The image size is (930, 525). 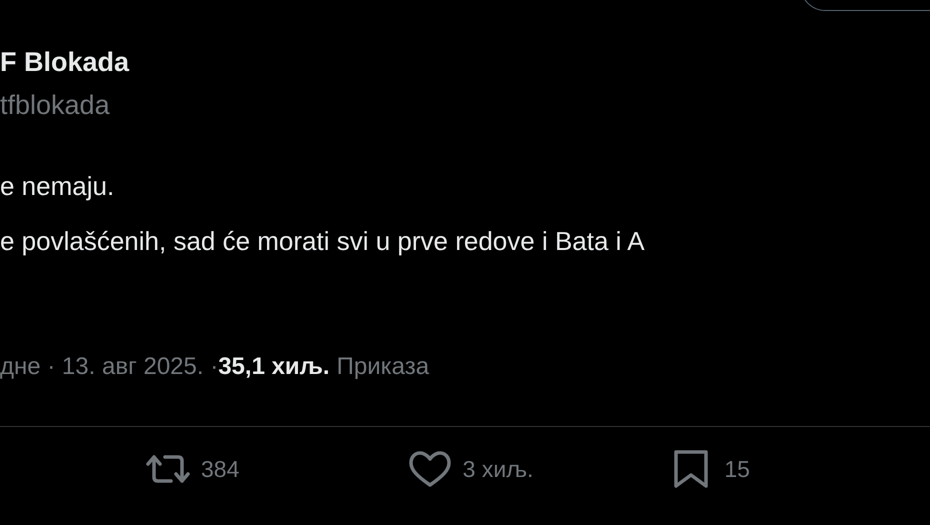 I want to click on repost-button: 384, so click(x=276, y=469).